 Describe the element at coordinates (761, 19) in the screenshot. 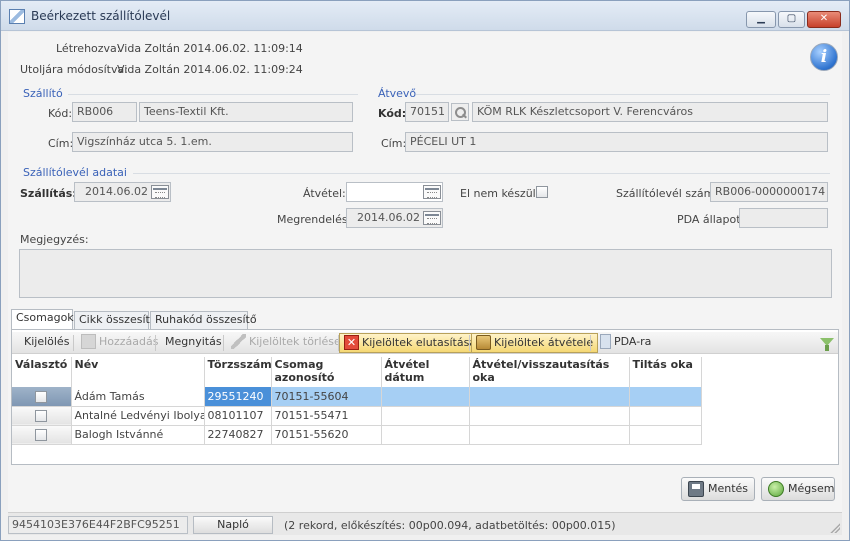

I see `minimize-button: ▁` at that location.